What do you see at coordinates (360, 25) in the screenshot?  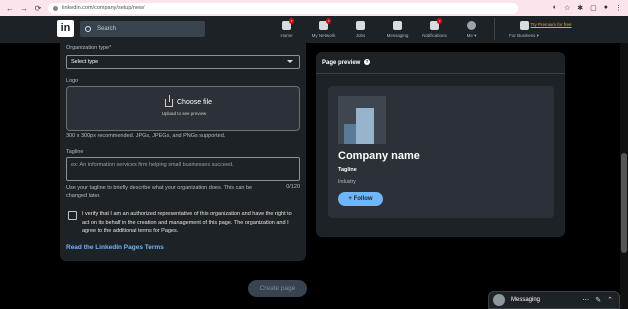 I see `briefcase-icon` at bounding box center [360, 25].